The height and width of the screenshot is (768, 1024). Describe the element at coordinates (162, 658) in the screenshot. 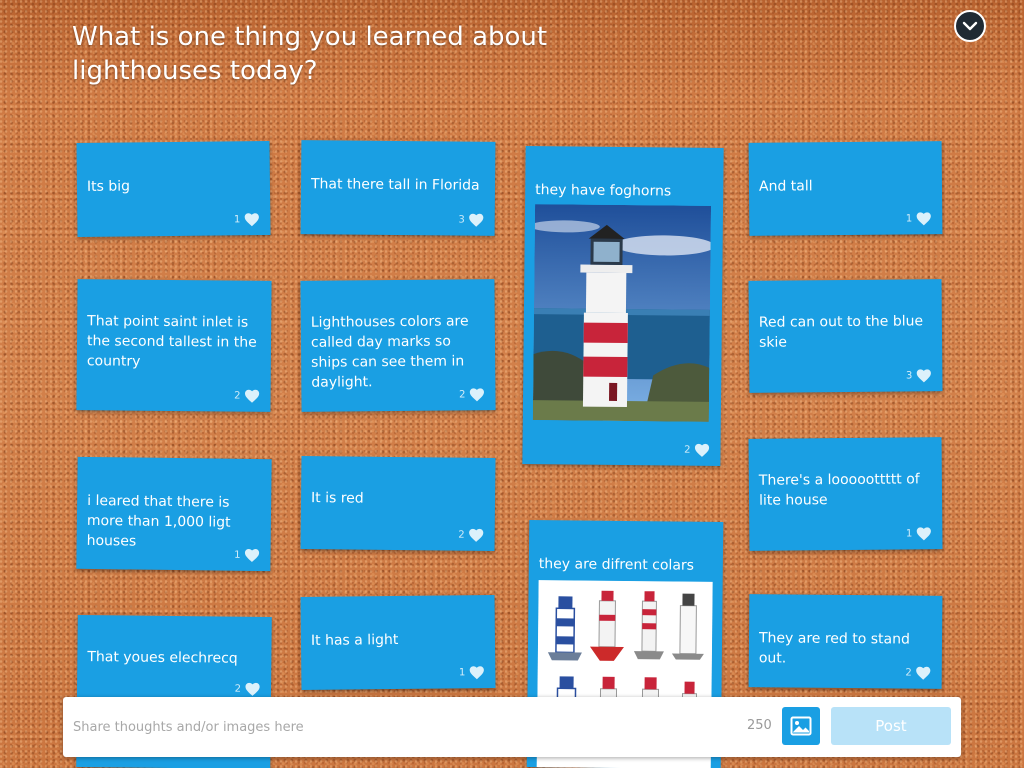

I see `post-text: That youes elechrecq` at that location.